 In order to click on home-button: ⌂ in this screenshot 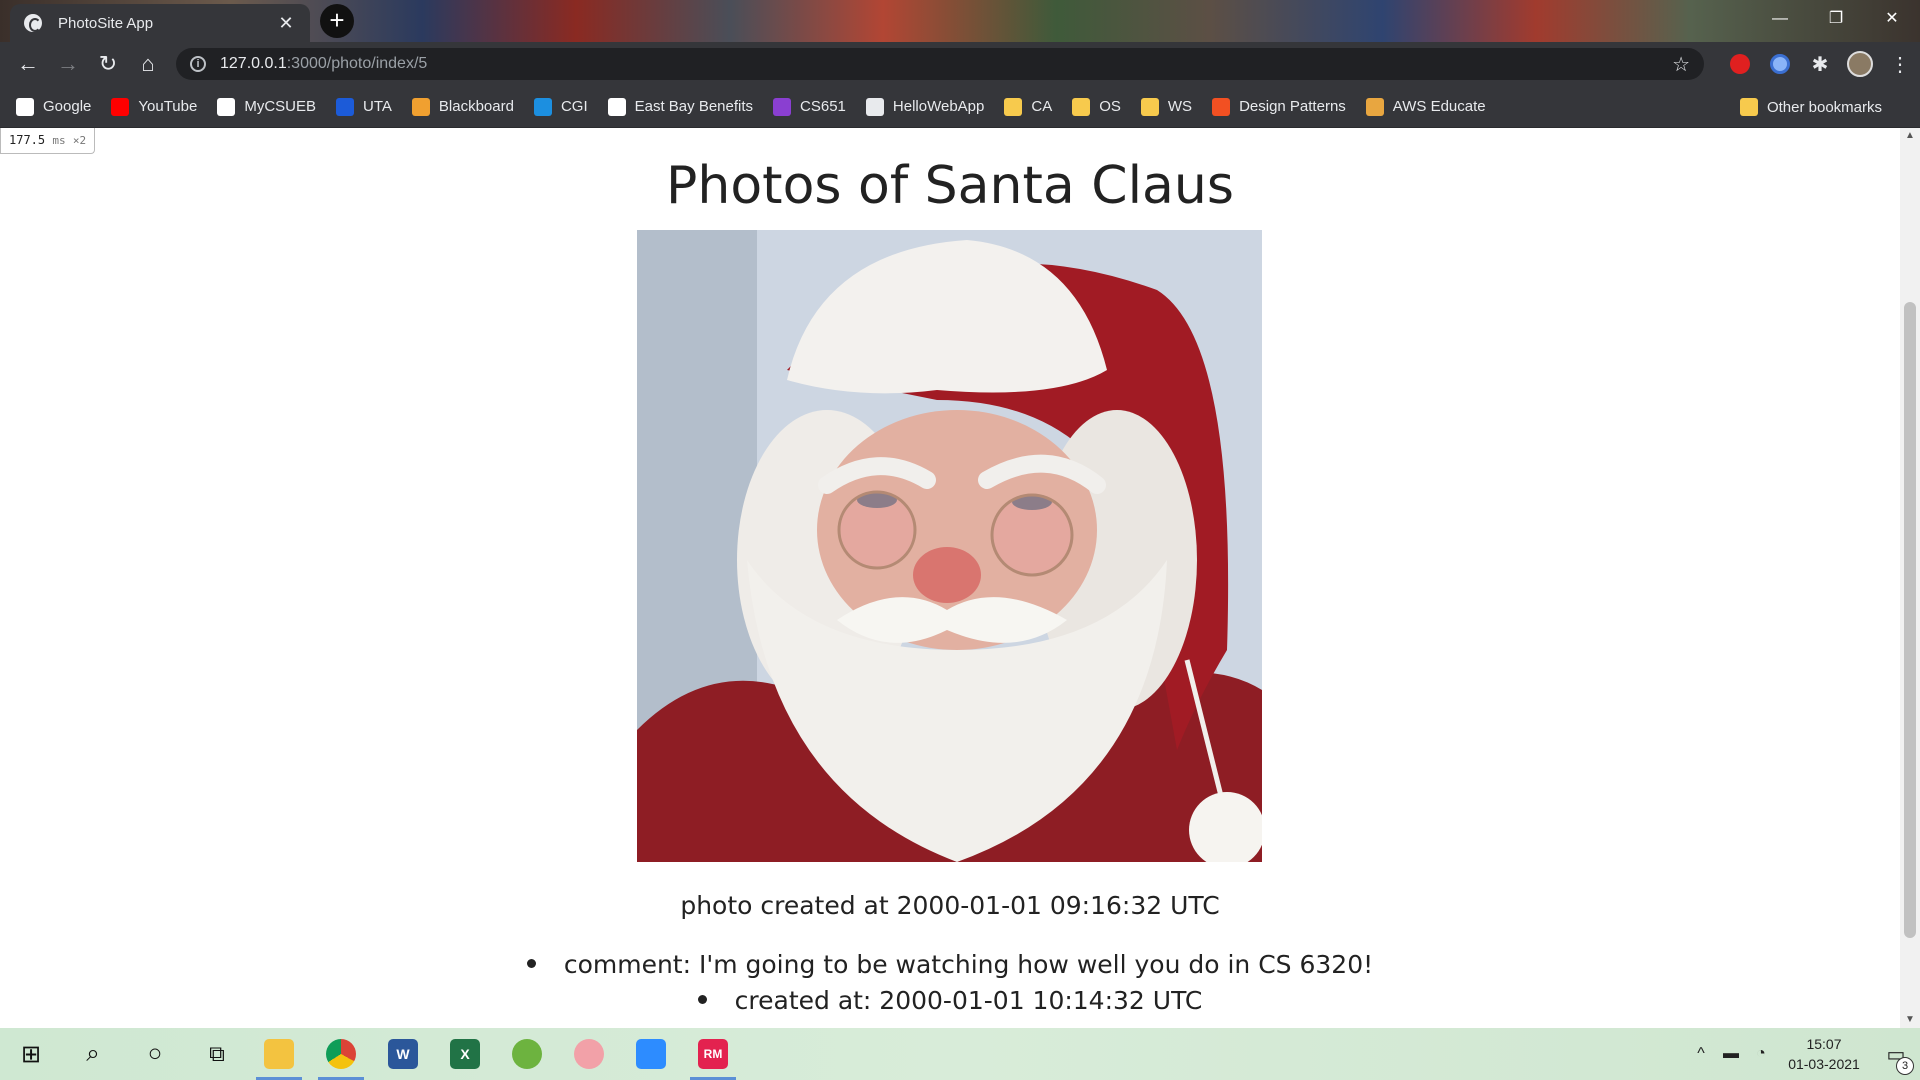, I will do `click(148, 64)`.